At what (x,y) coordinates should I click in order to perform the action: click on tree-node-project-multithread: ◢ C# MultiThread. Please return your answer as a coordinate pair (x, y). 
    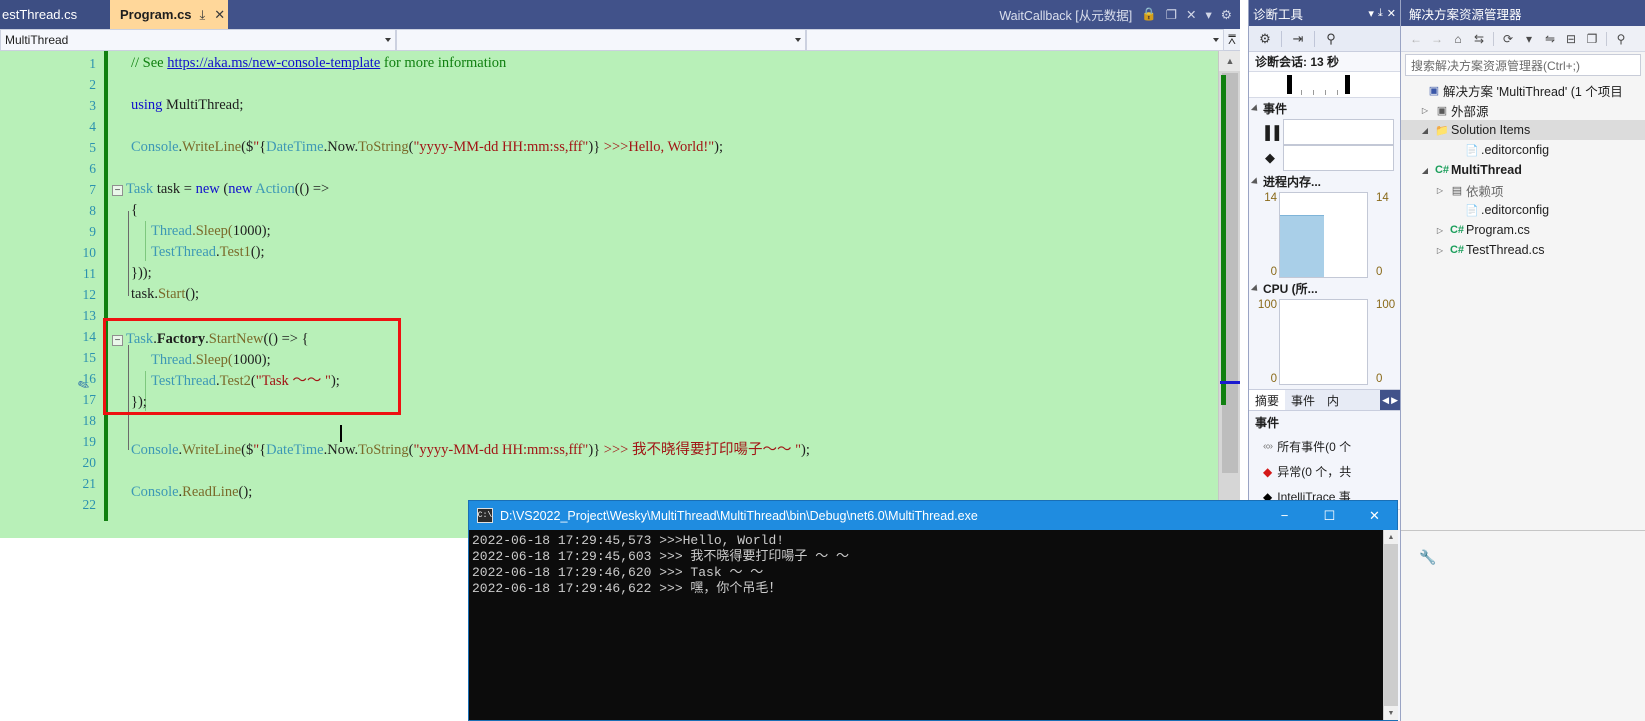
    Looking at the image, I should click on (1523, 170).